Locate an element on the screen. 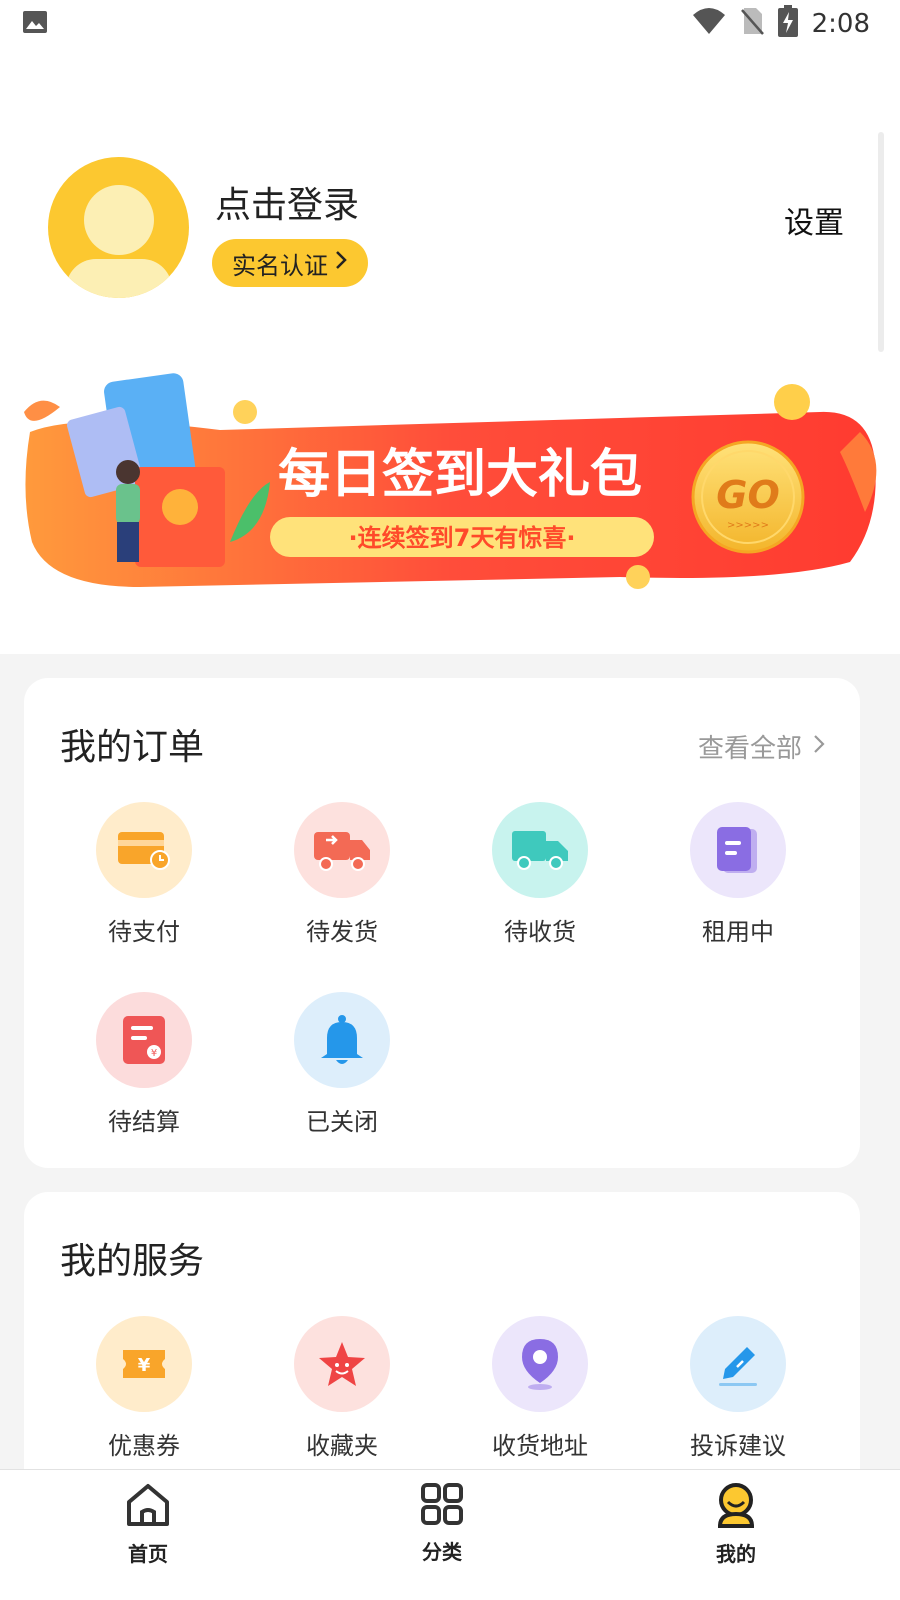 The width and height of the screenshot is (900, 1600). home-icon is located at coordinates (148, 1508).